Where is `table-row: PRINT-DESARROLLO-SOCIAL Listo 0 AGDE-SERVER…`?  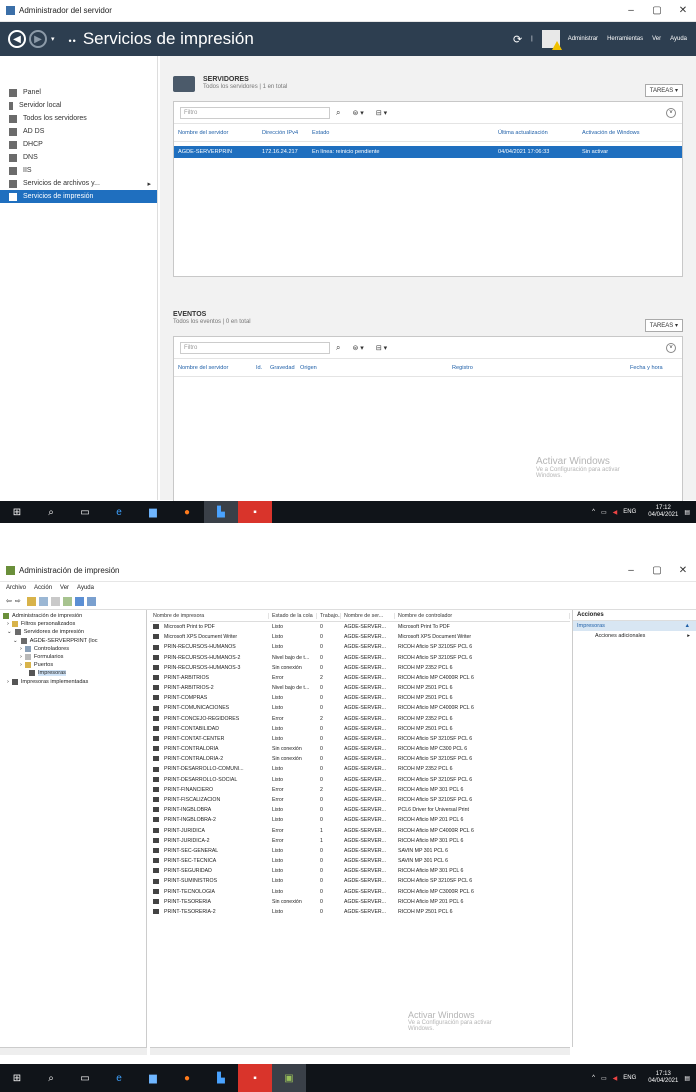 table-row: PRINT-DESARROLLO-SOCIAL Listo 0 AGDE-SERVER… is located at coordinates (360, 780).